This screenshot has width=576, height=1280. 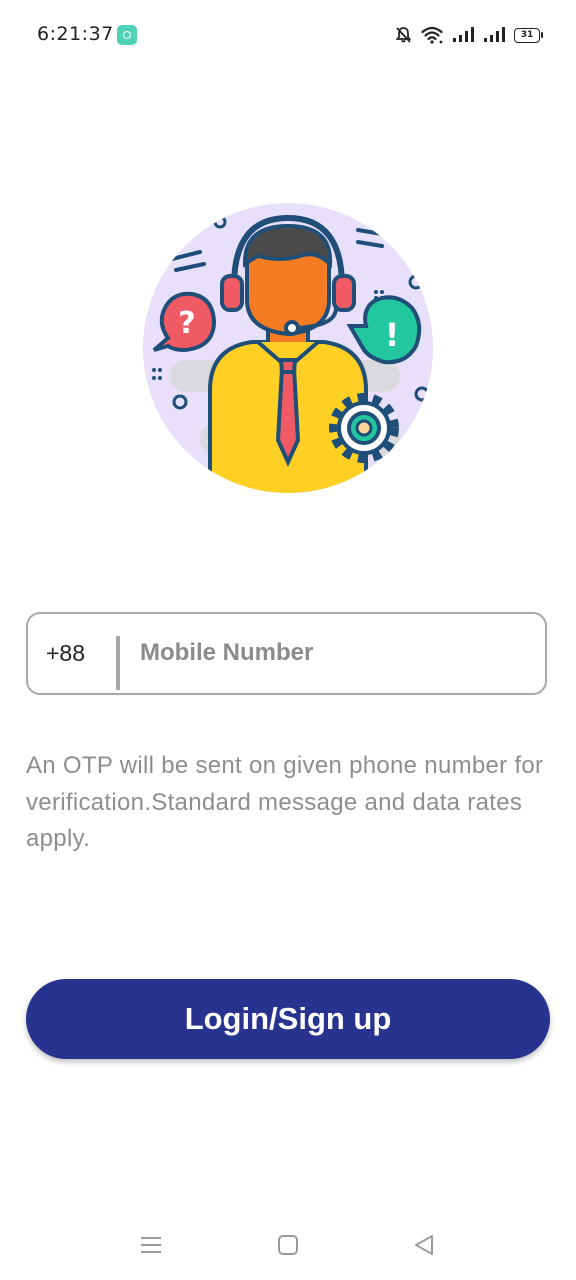 What do you see at coordinates (403, 35) in the screenshot?
I see `mute-bell-icon` at bounding box center [403, 35].